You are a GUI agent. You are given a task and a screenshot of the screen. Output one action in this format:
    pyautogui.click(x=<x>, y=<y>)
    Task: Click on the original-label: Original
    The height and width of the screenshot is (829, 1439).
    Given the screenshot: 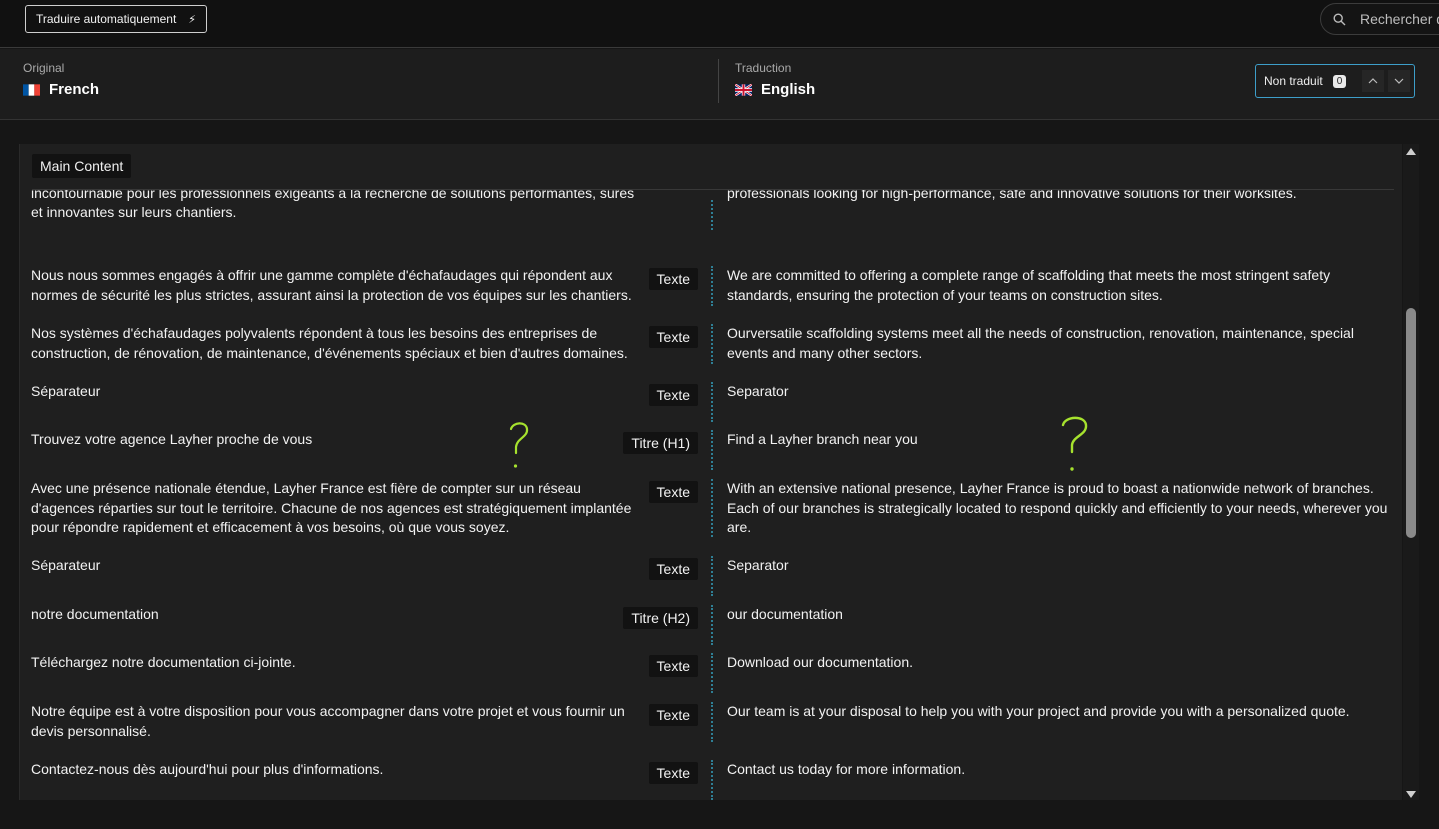 What is the action you would take?
    pyautogui.click(x=44, y=68)
    